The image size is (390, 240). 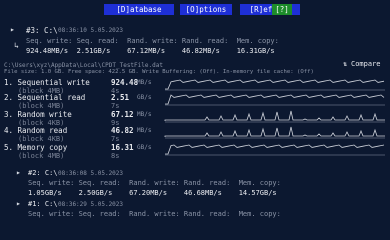 I want to click on history-entry-title: #1: C:\, so click(x=43, y=204).